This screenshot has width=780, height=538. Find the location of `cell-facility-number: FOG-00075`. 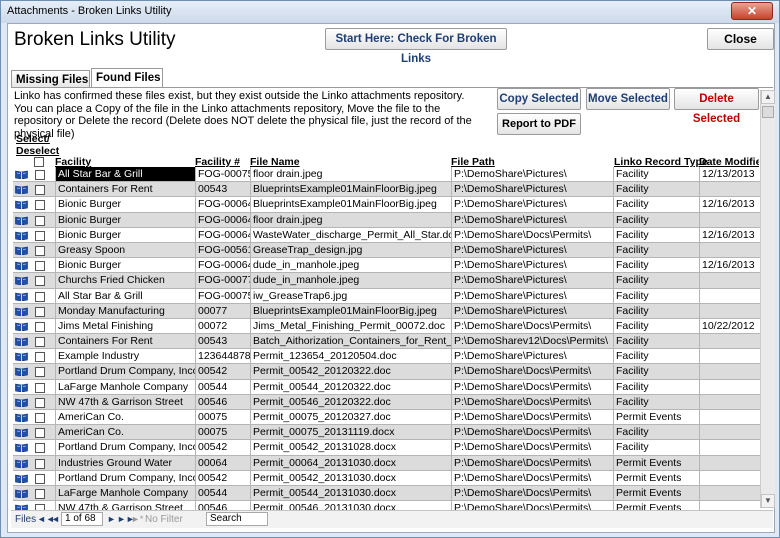

cell-facility-number: FOG-00075 is located at coordinates (222, 295).